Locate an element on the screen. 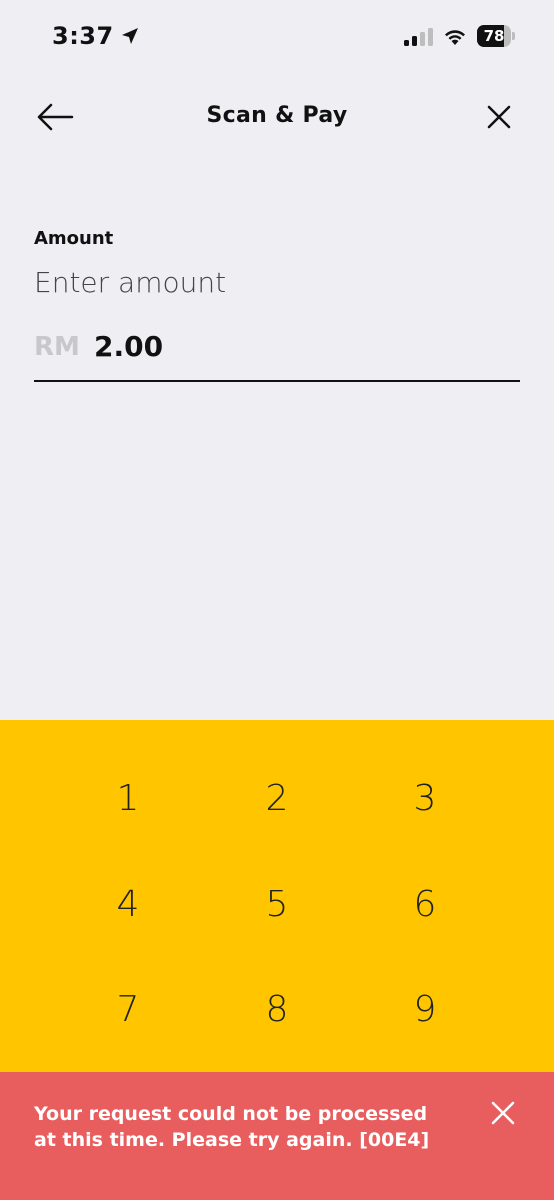 This screenshot has height=1200, width=554. key-5: 5 is located at coordinates (277, 904).